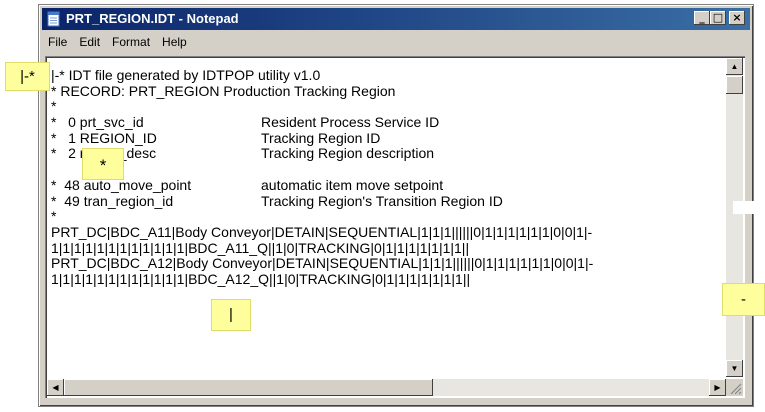 This screenshot has height=412, width=765. What do you see at coordinates (55, 387) in the screenshot?
I see `arrow-left-icon: ◀` at bounding box center [55, 387].